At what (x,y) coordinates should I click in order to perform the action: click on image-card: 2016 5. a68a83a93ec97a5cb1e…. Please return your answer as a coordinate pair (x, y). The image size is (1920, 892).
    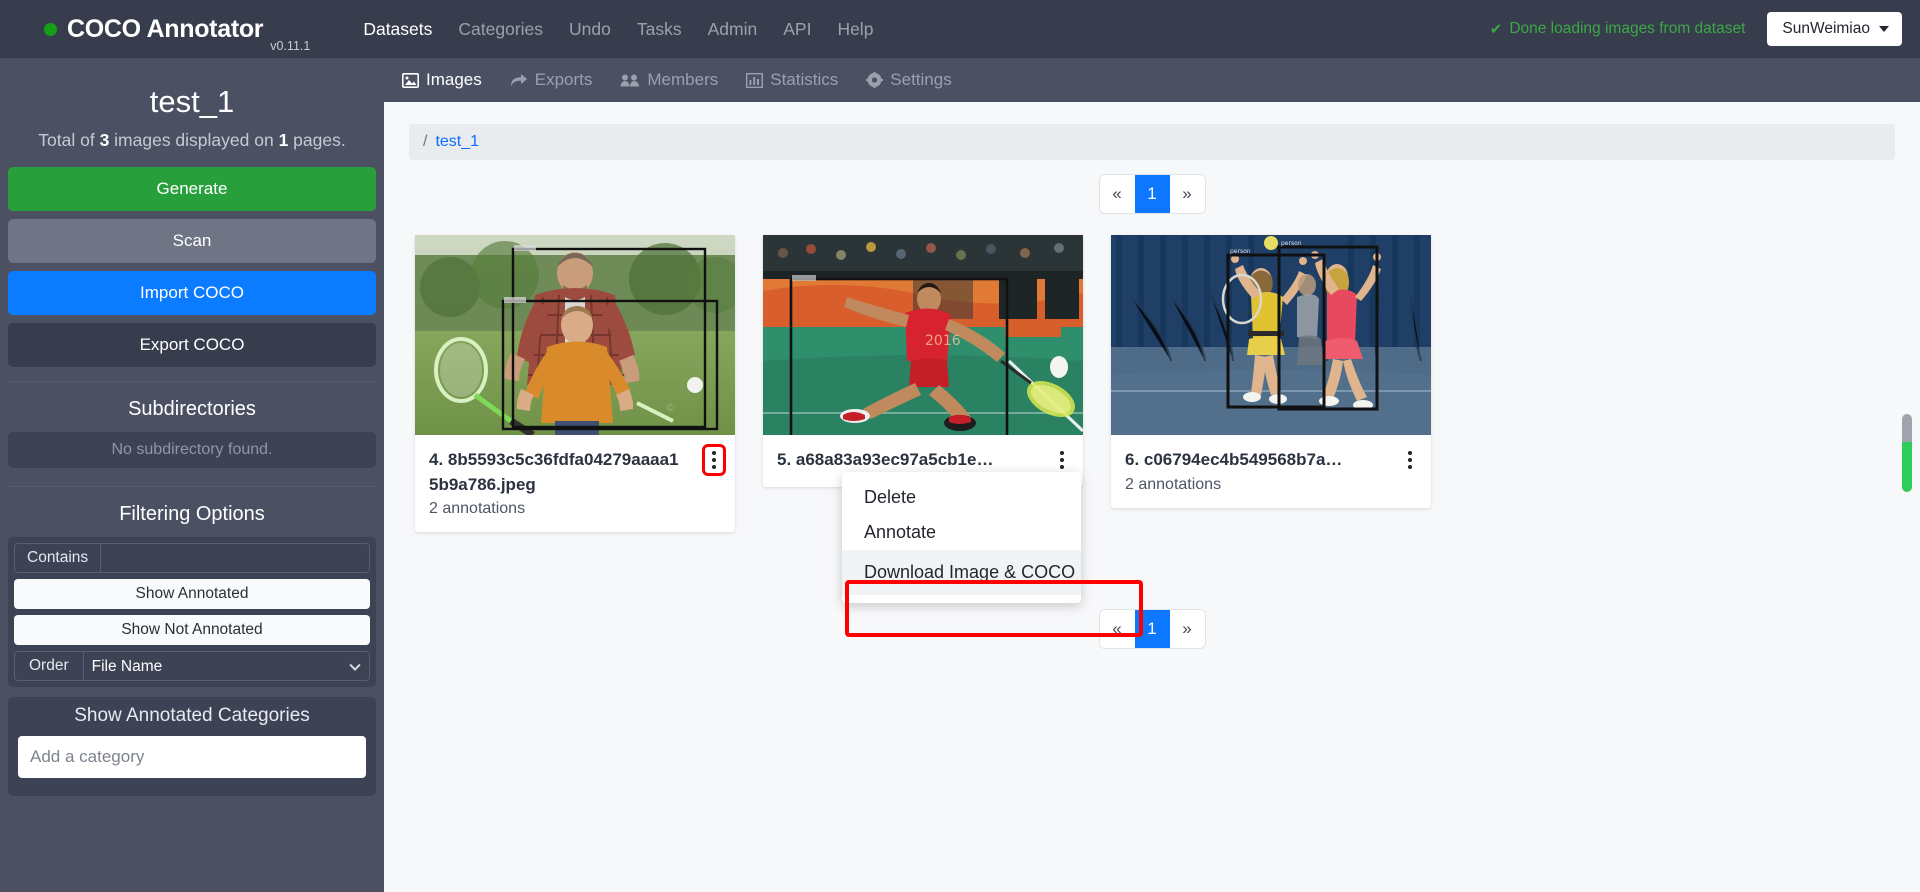
    Looking at the image, I should click on (923, 361).